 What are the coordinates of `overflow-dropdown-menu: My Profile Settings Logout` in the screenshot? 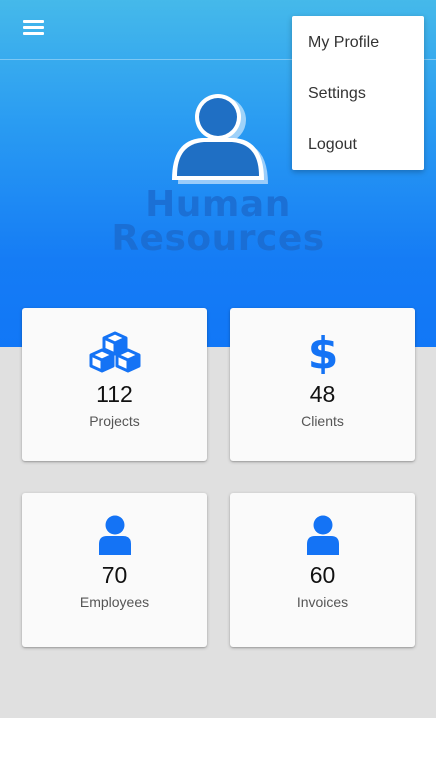 It's located at (358, 93).